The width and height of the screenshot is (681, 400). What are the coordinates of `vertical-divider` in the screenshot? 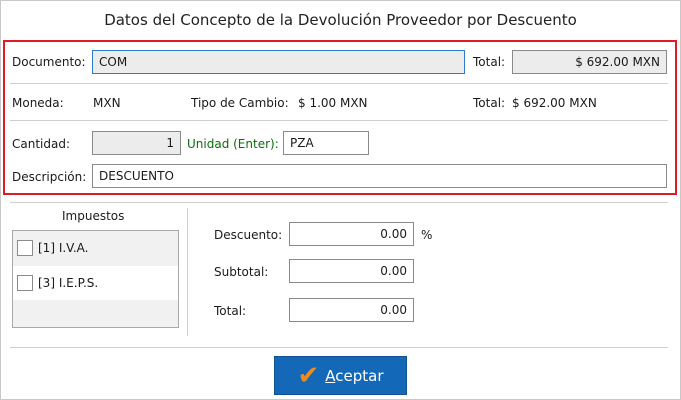 It's located at (187, 272).